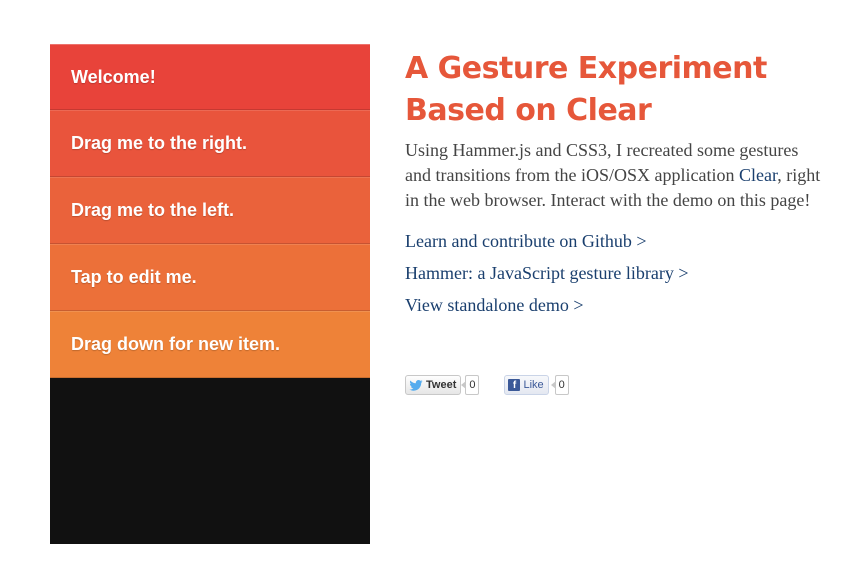 The image size is (843, 582). What do you see at coordinates (615, 90) in the screenshot?
I see `page-title: A Gesture Experiment Based on Clear` at bounding box center [615, 90].